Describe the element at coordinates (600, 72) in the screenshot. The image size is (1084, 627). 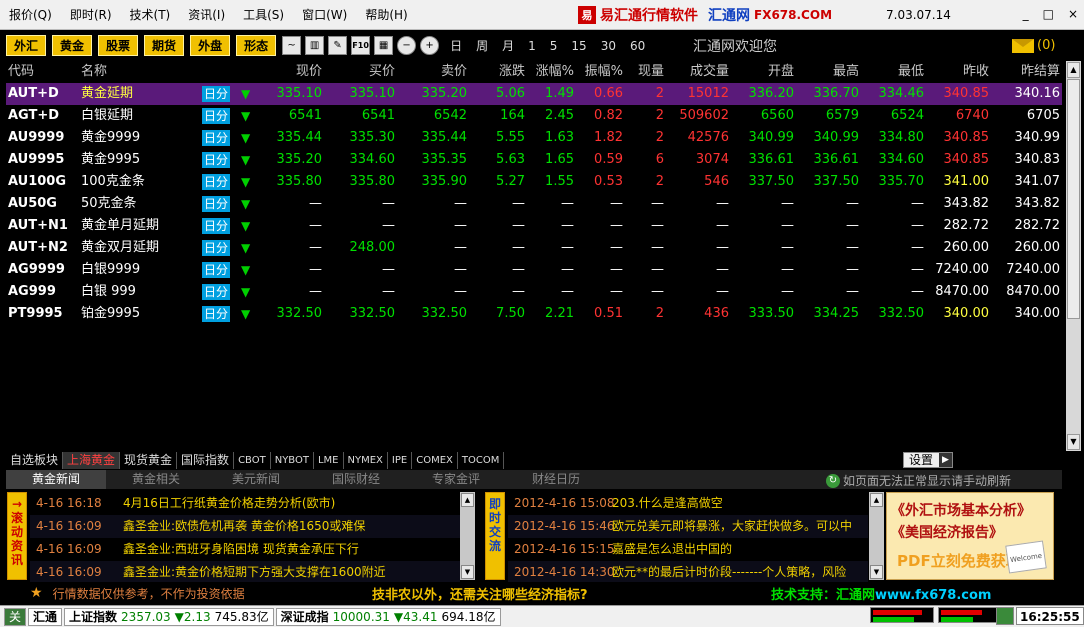
I see `col-amp: 振幅%` at that location.